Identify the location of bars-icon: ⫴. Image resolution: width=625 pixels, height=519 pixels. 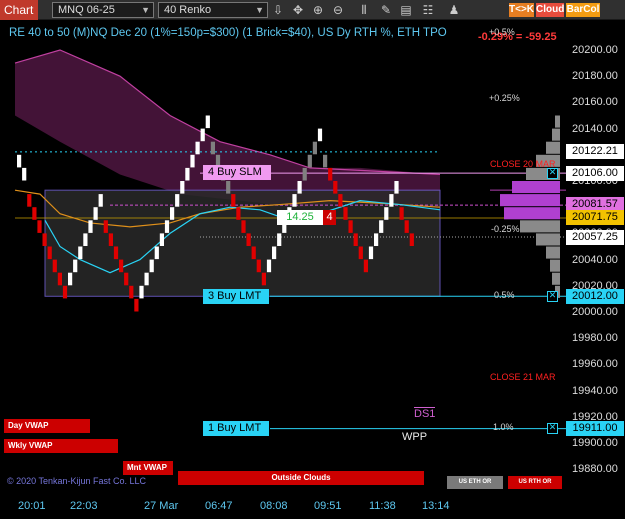
(364, 10).